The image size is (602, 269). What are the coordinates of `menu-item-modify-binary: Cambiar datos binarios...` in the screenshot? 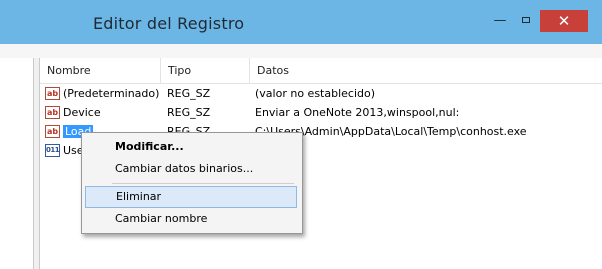 It's located at (191, 169).